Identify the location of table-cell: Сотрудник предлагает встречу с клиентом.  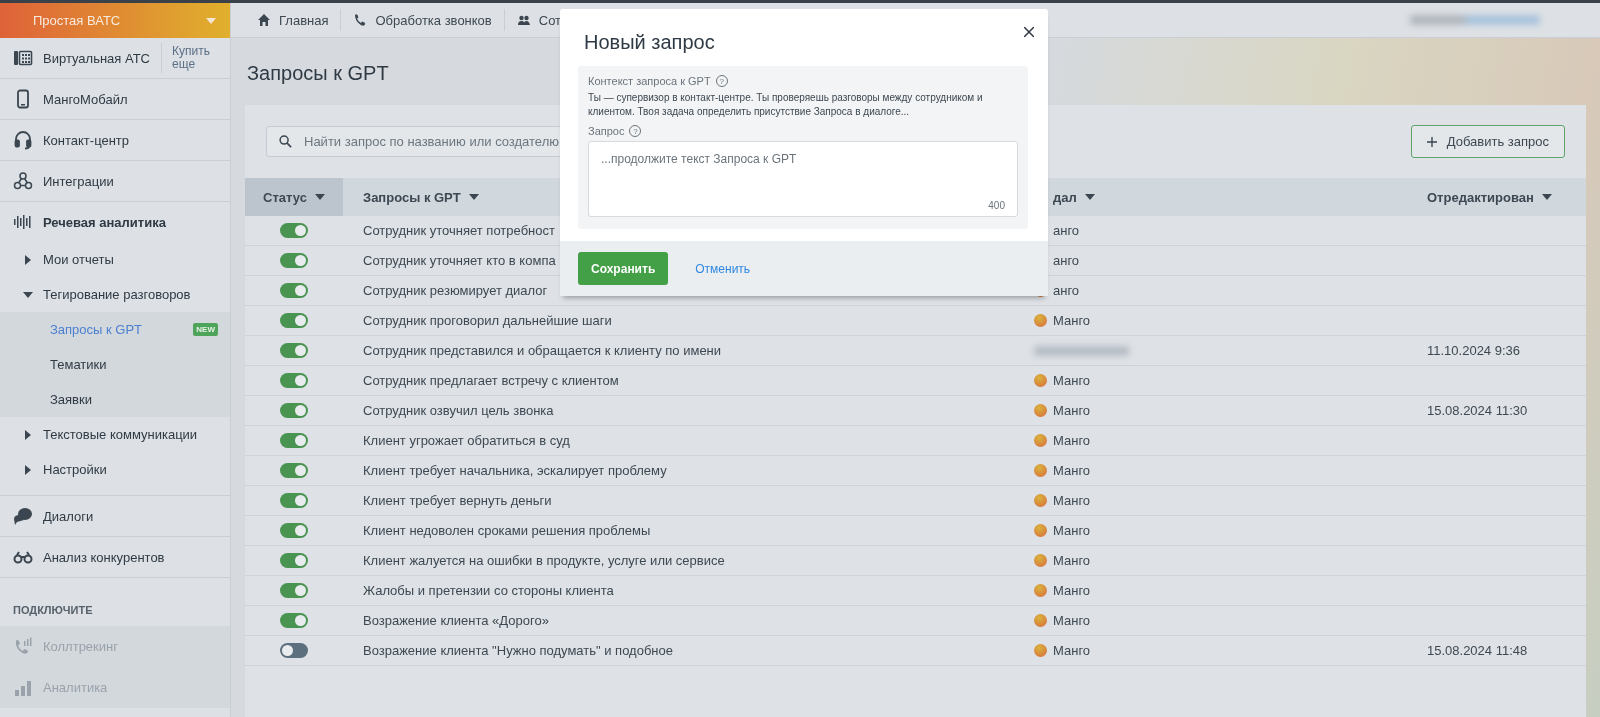
(491, 380).